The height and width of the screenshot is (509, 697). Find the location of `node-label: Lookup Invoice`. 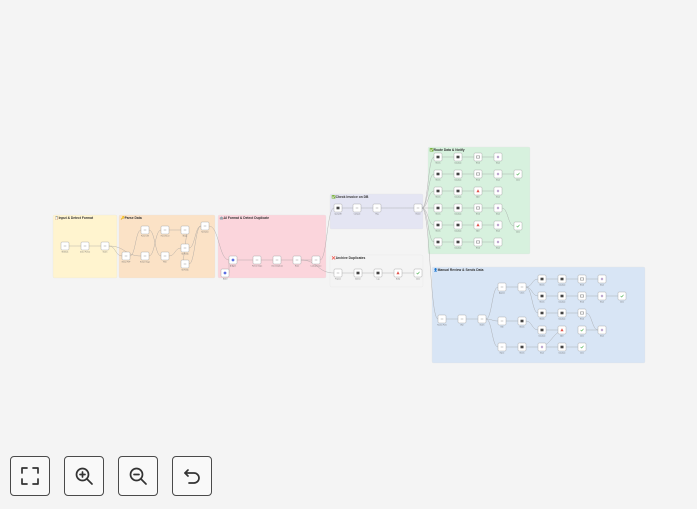

node-label: Lookup Invoice is located at coordinates (316, 267).